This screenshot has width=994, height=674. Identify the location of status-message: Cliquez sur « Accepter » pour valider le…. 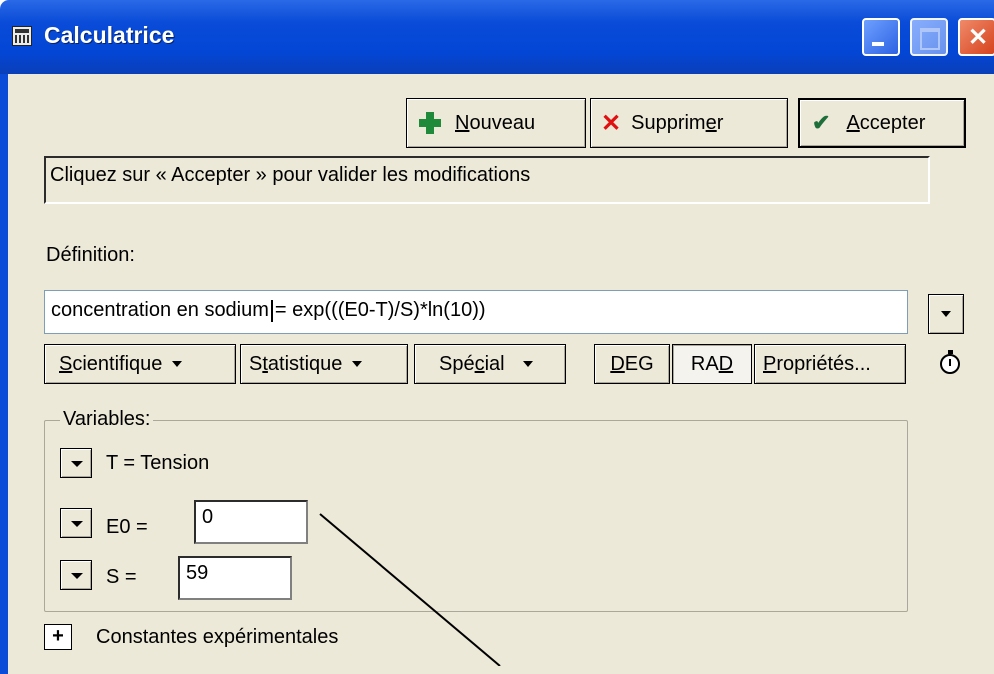
(487, 180).